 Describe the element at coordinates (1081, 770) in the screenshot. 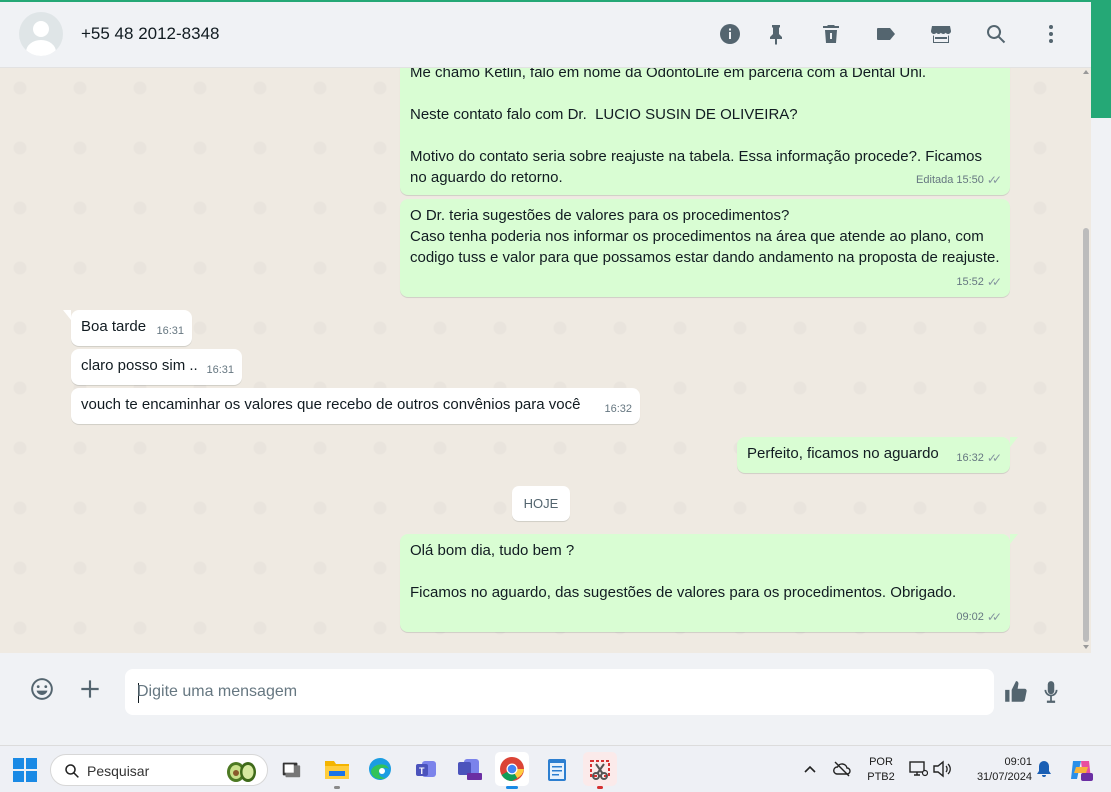

I see `copilot-icon` at that location.